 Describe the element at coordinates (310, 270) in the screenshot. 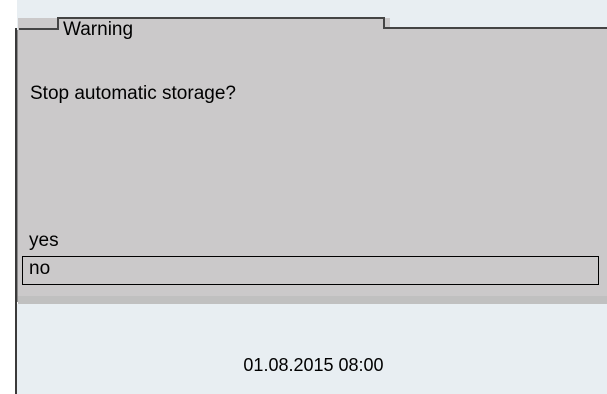

I see `option-no-selected: no` at that location.